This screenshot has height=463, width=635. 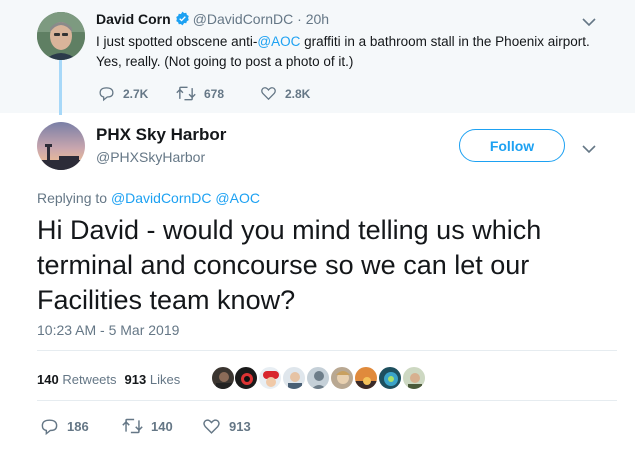 I want to click on retweet-count: 140, so click(x=162, y=426).